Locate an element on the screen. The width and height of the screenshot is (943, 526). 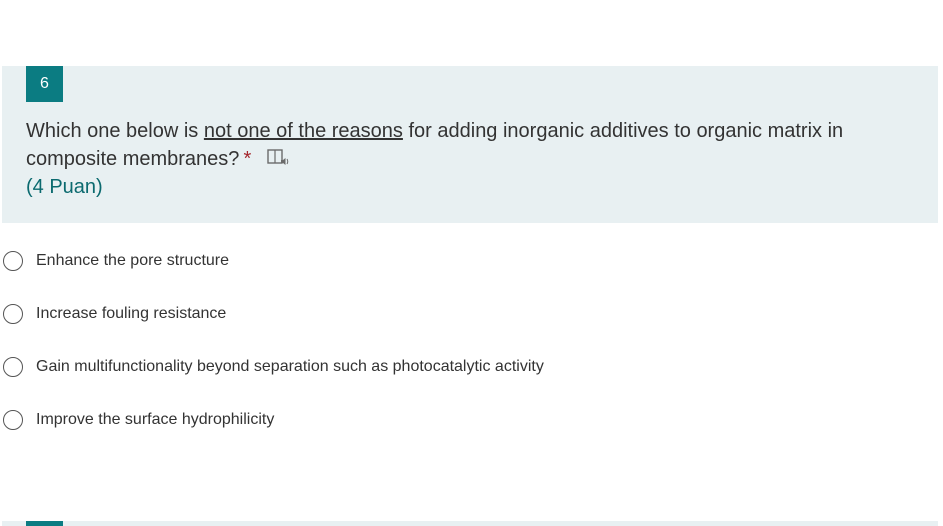
required-marker: * is located at coordinates (247, 159).